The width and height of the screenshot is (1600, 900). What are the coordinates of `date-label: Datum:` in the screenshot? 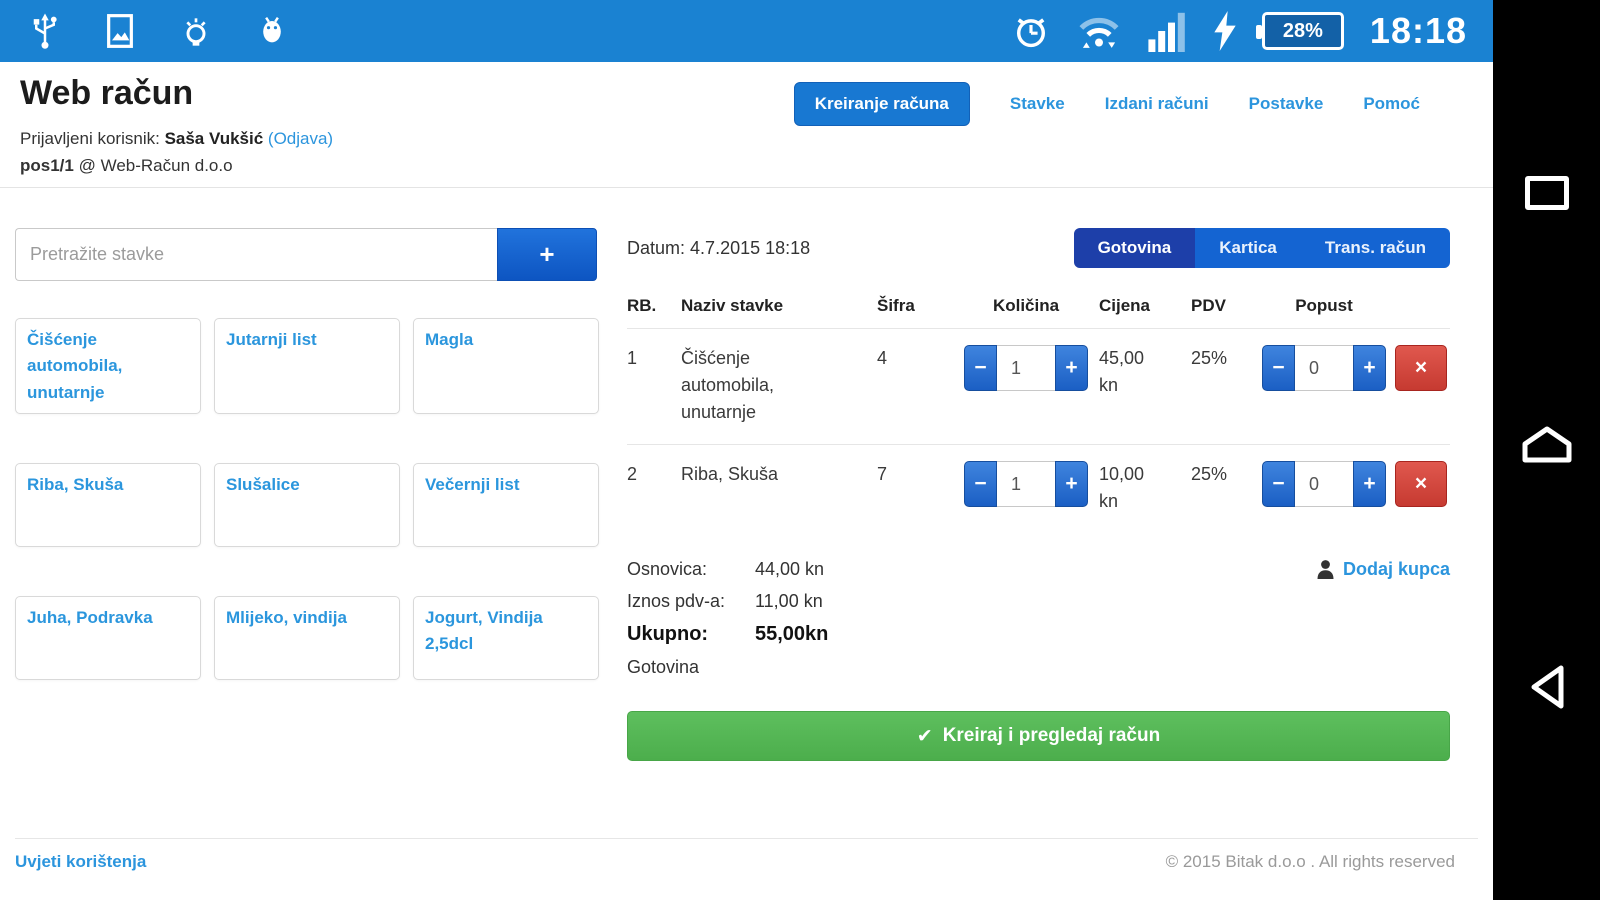 It's located at (656, 247).